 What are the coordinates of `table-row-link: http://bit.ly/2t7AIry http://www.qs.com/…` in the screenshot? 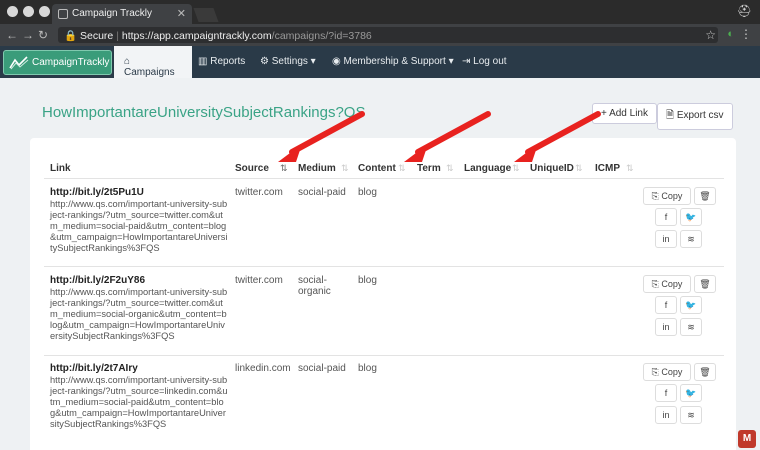 It's located at (139, 396).